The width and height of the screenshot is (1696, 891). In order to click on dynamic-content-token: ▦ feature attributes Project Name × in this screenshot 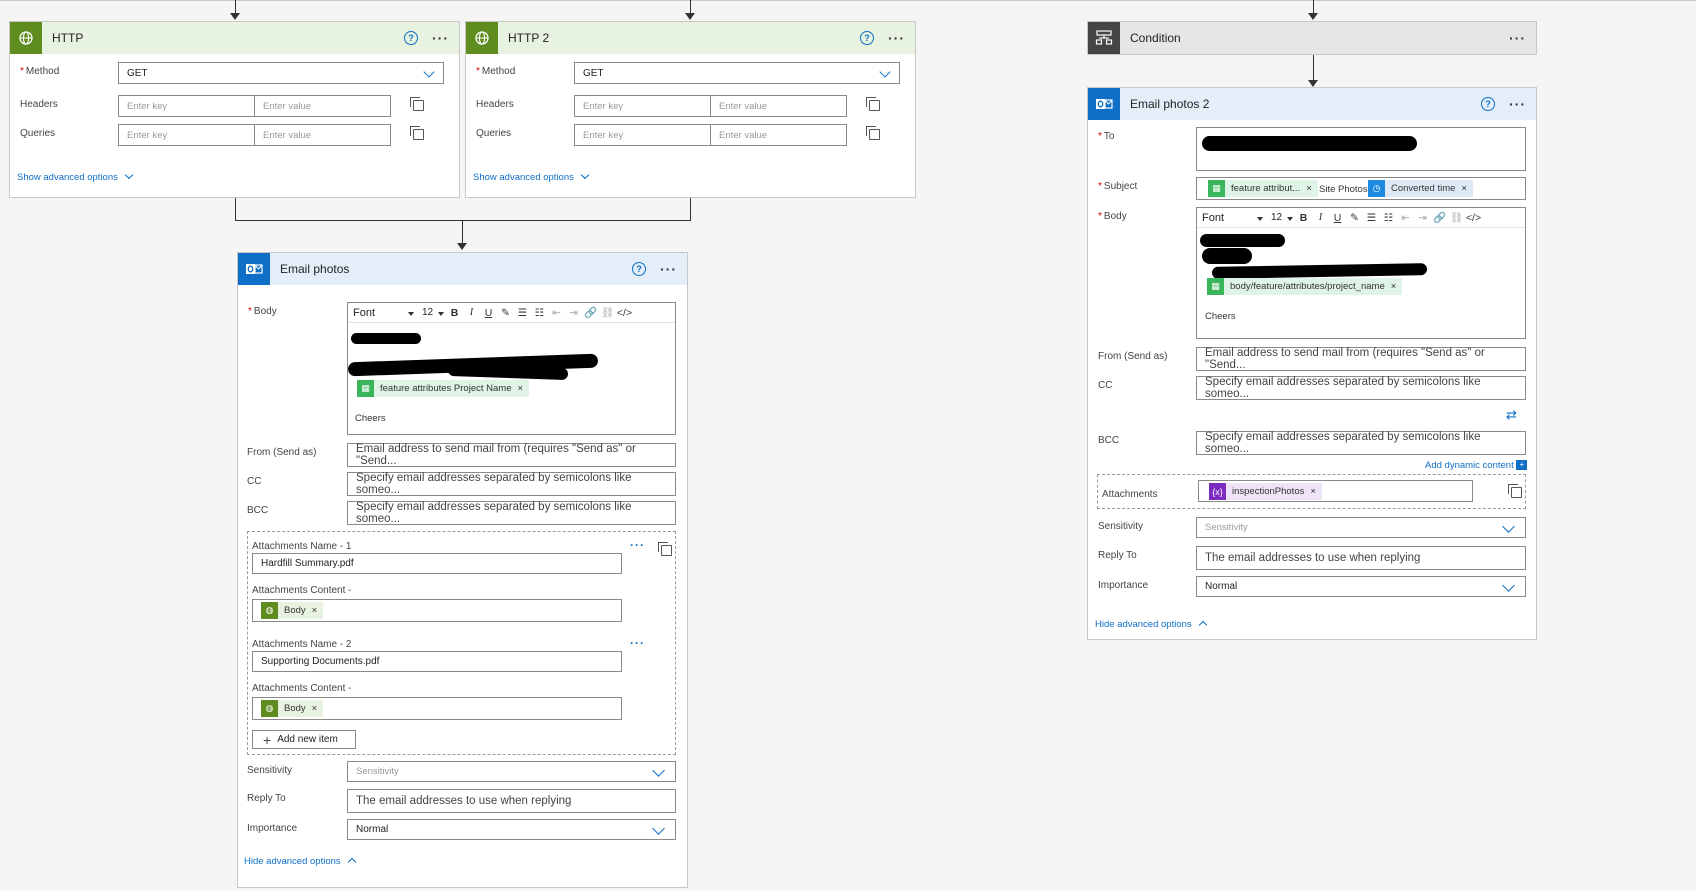, I will do `click(443, 388)`.